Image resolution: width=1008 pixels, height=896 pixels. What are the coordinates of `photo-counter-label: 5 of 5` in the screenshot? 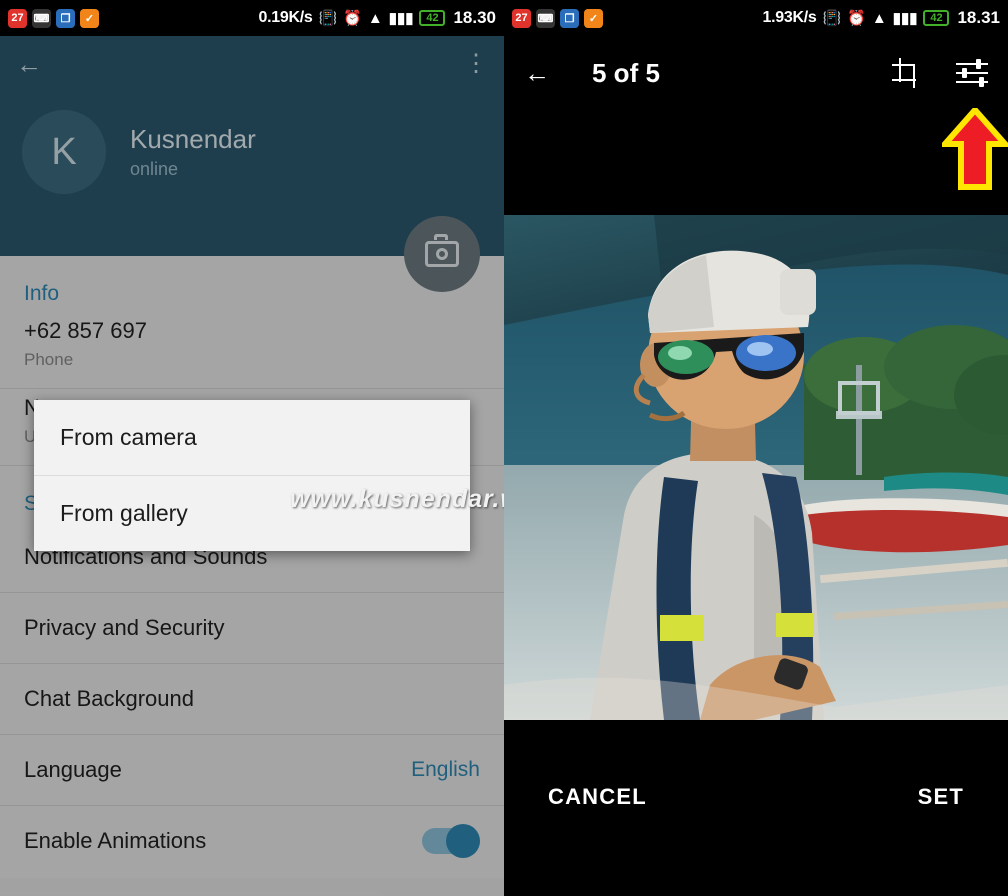 It's located at (626, 72).